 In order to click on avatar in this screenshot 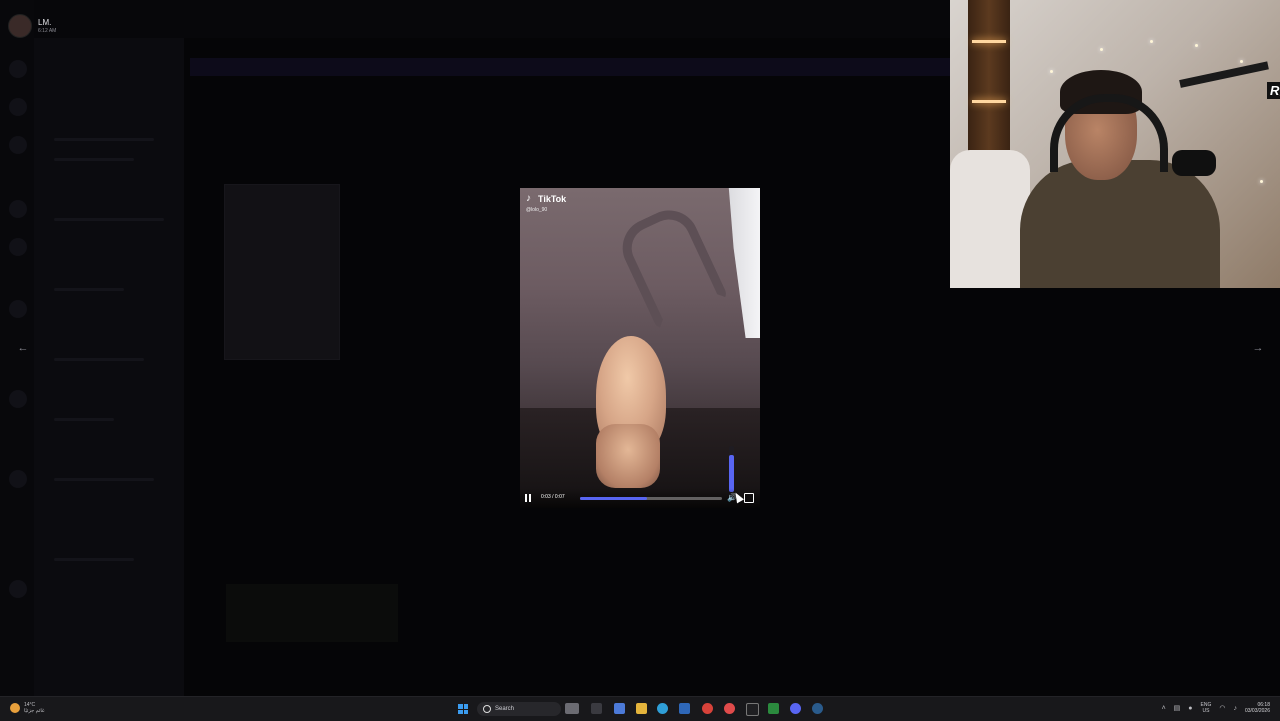, I will do `click(20, 26)`.